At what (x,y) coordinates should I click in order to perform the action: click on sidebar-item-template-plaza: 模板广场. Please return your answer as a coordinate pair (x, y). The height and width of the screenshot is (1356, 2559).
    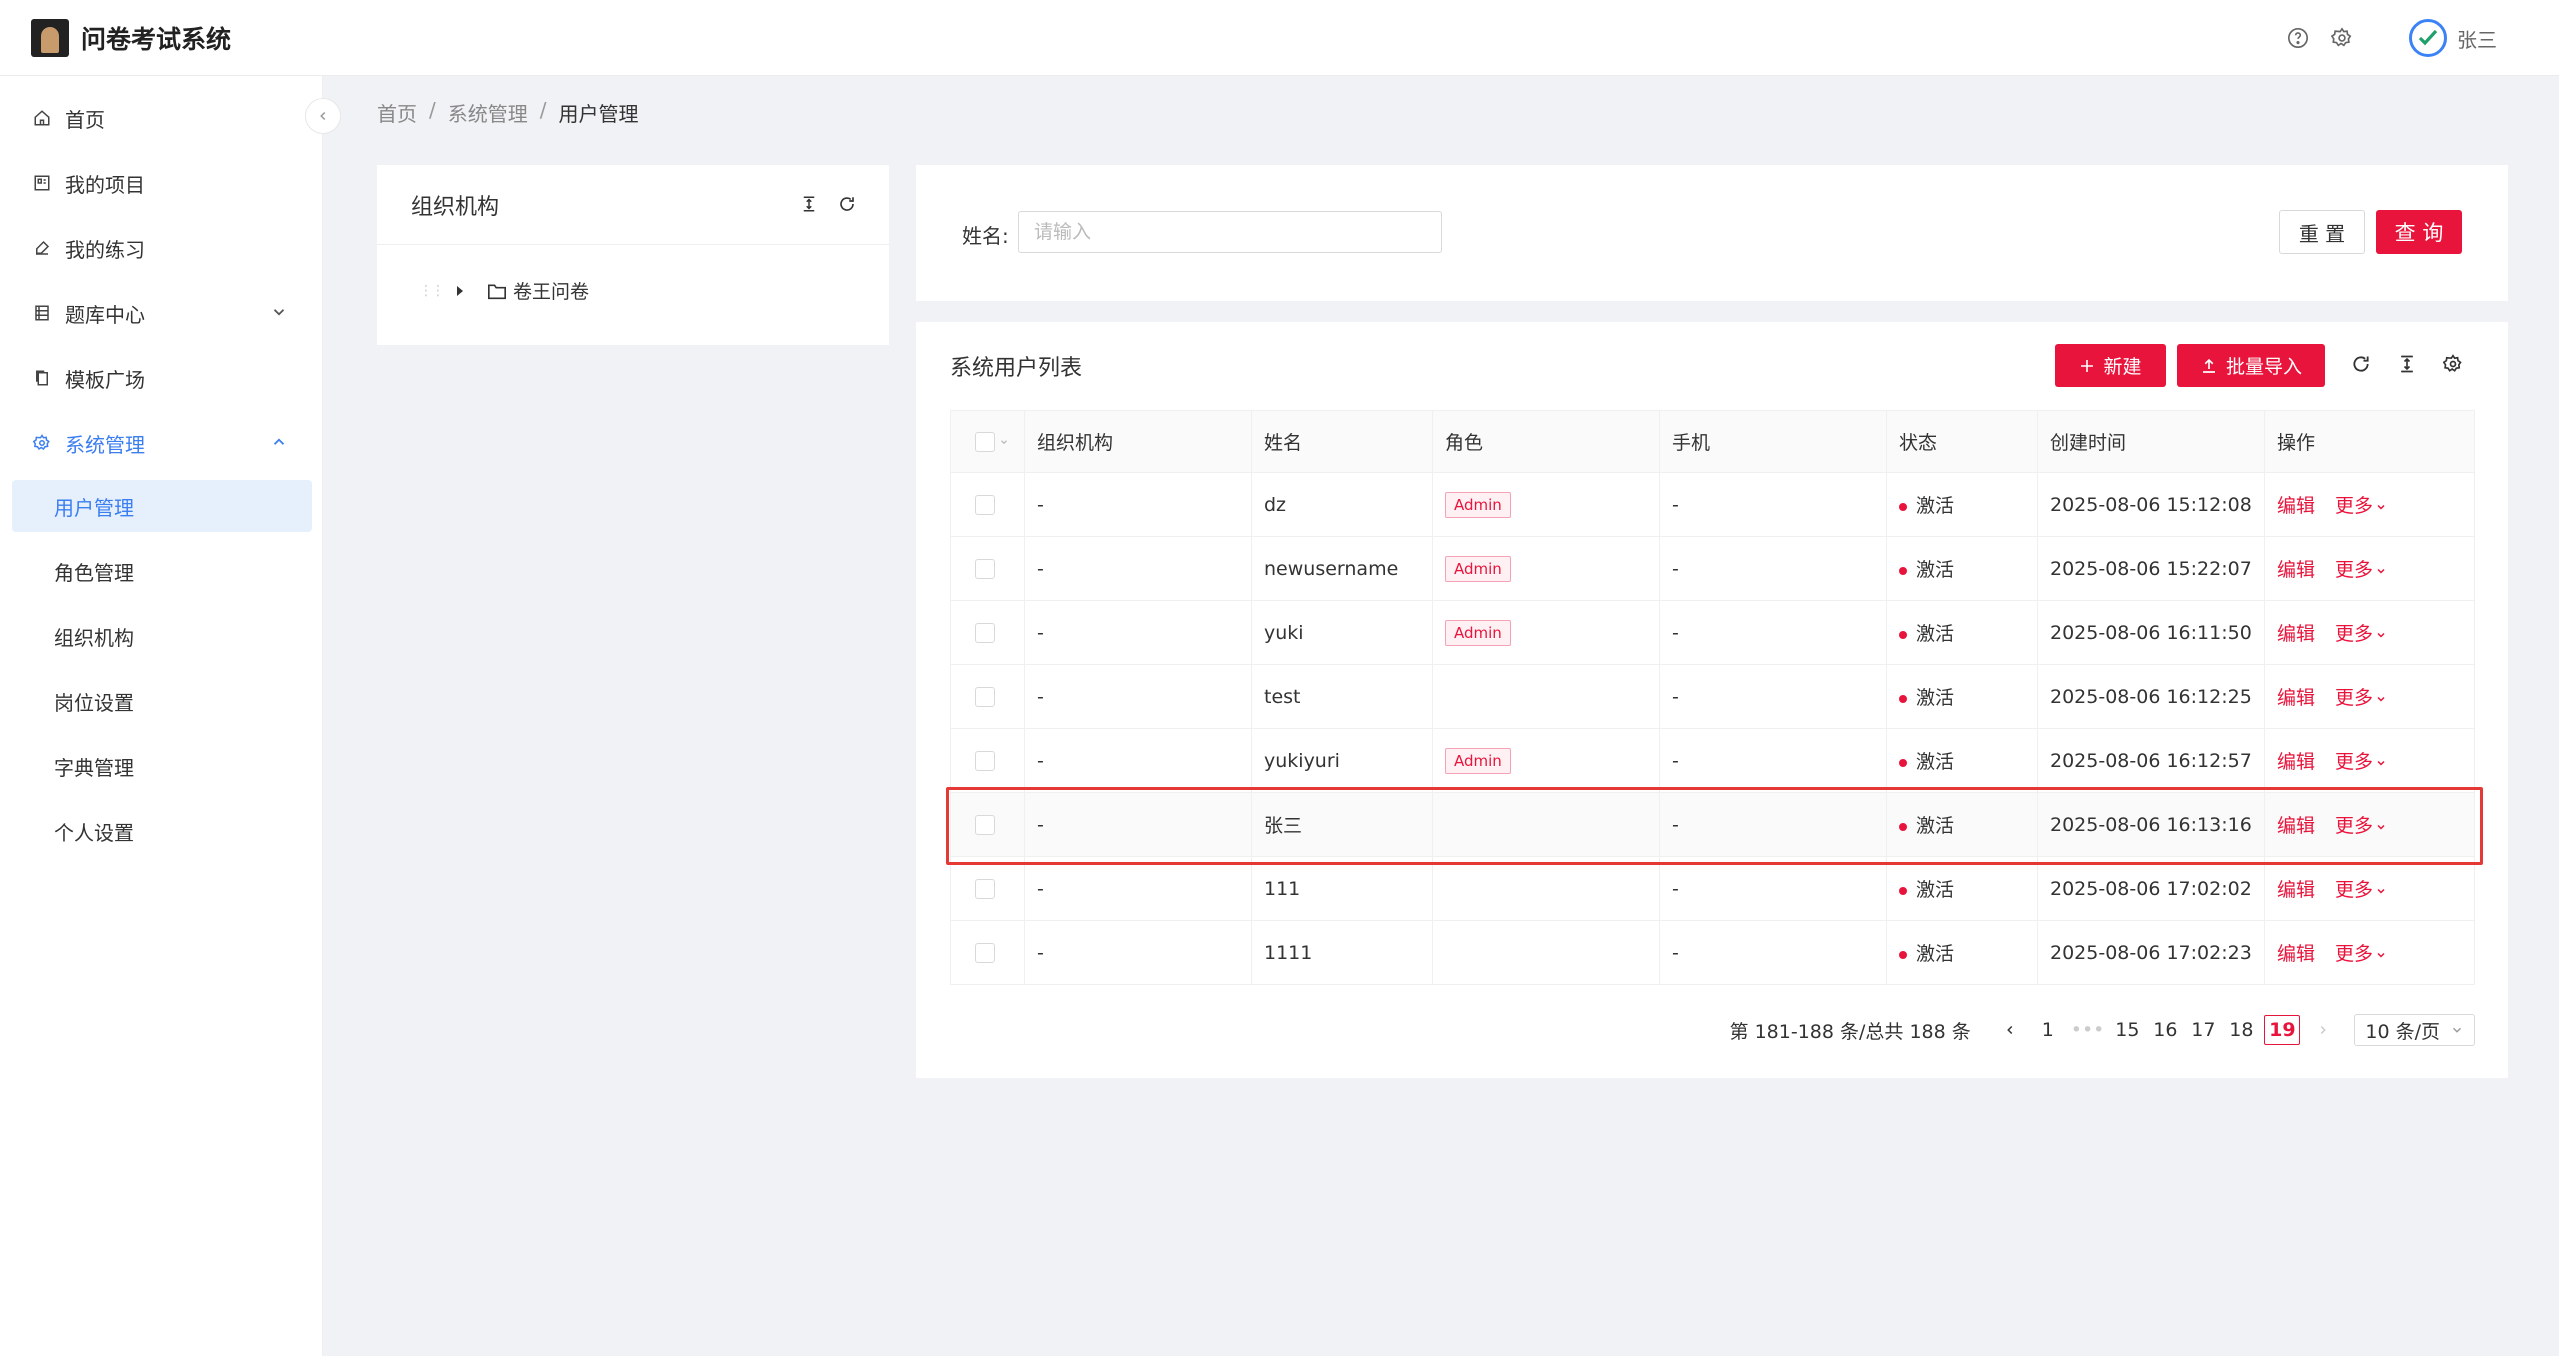
    Looking at the image, I should click on (162, 378).